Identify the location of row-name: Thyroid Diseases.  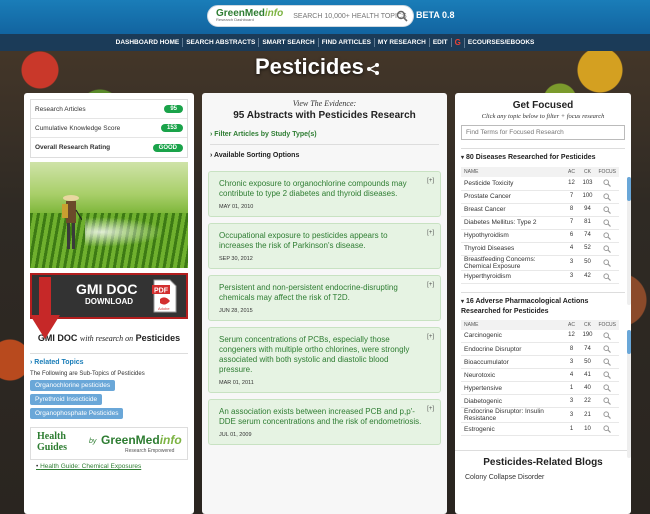
(512, 249).